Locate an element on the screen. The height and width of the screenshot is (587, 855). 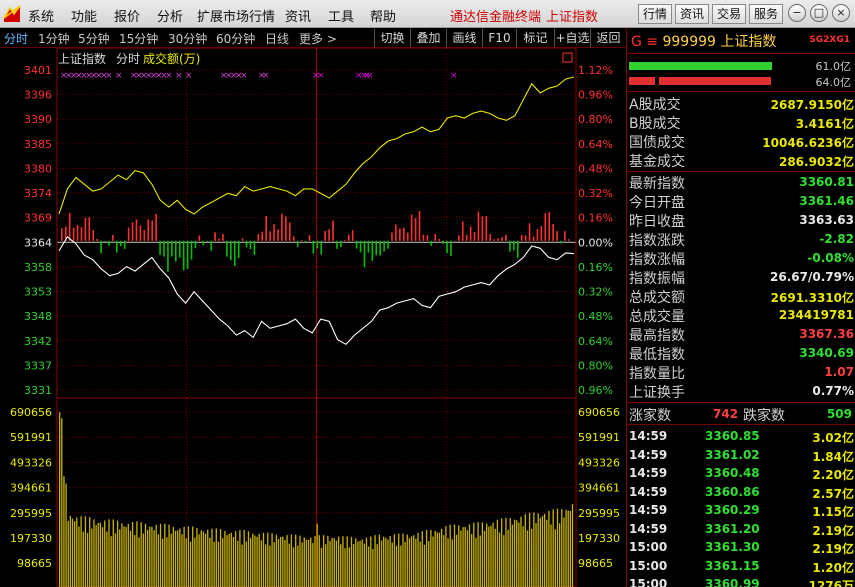
overlay-button: 叠加 is located at coordinates (428, 38).